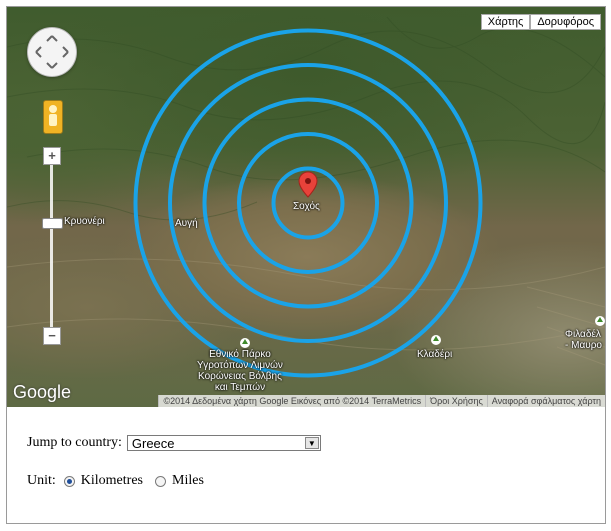  What do you see at coordinates (583, 340) in the screenshot?
I see `place-label-filadelfeia: Φιλαδέλ - Μαυρο` at bounding box center [583, 340].